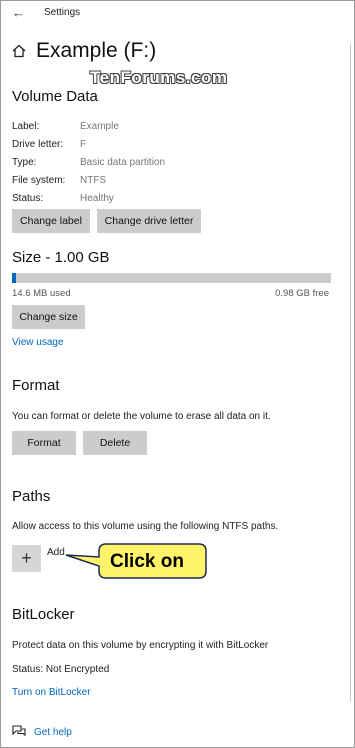  Describe the element at coordinates (93, 180) in the screenshot. I see `file-system-value: NTFS` at that location.